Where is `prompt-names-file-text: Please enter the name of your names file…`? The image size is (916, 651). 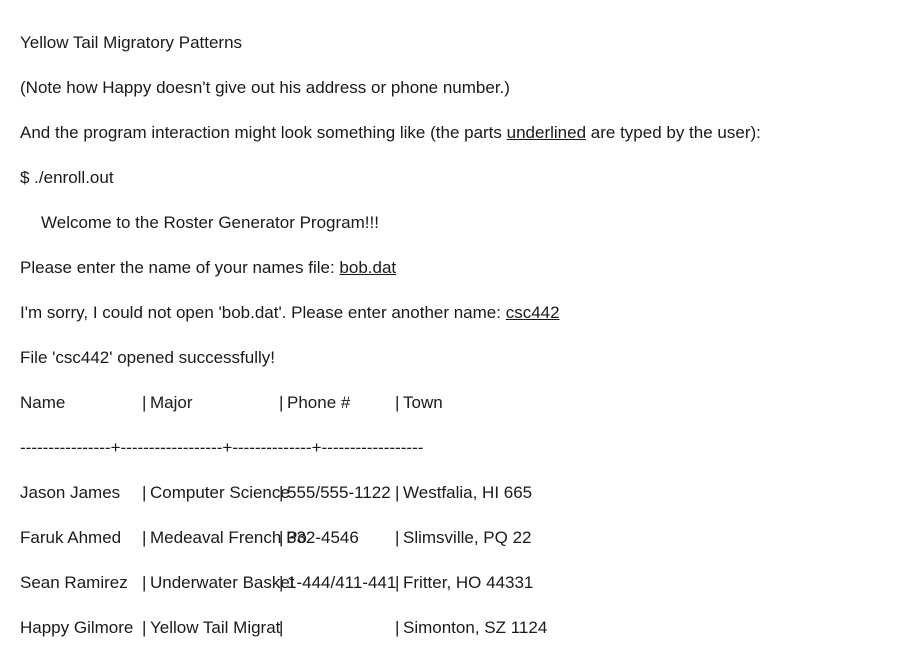 prompt-names-file-text: Please enter the name of your names file… is located at coordinates (180, 267).